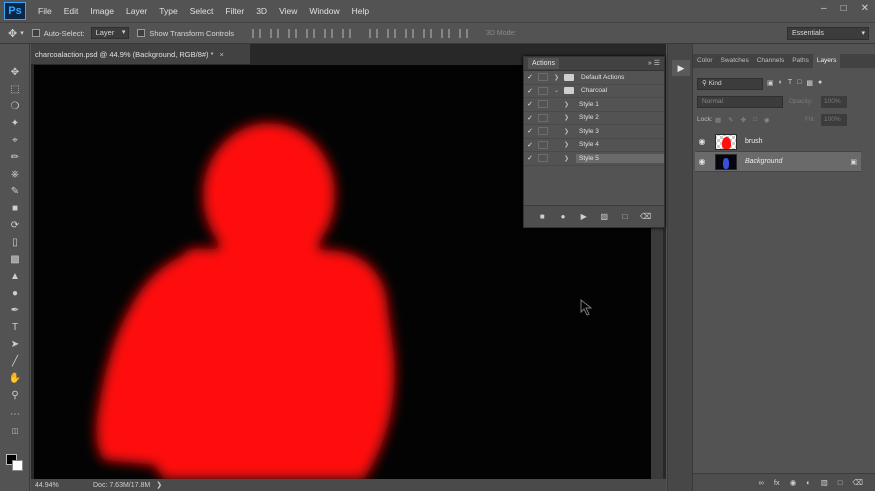  What do you see at coordinates (781, 83) in the screenshot?
I see `adjustment-filter-icon: ◐` at bounding box center [781, 83].